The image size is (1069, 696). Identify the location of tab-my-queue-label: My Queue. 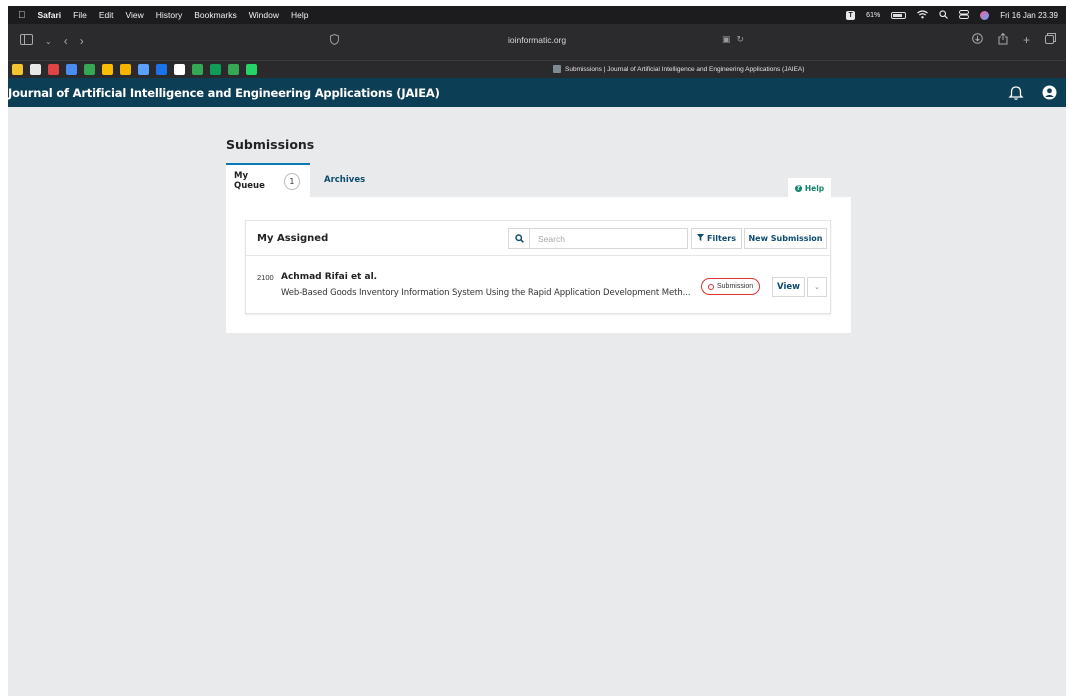
(249, 181).